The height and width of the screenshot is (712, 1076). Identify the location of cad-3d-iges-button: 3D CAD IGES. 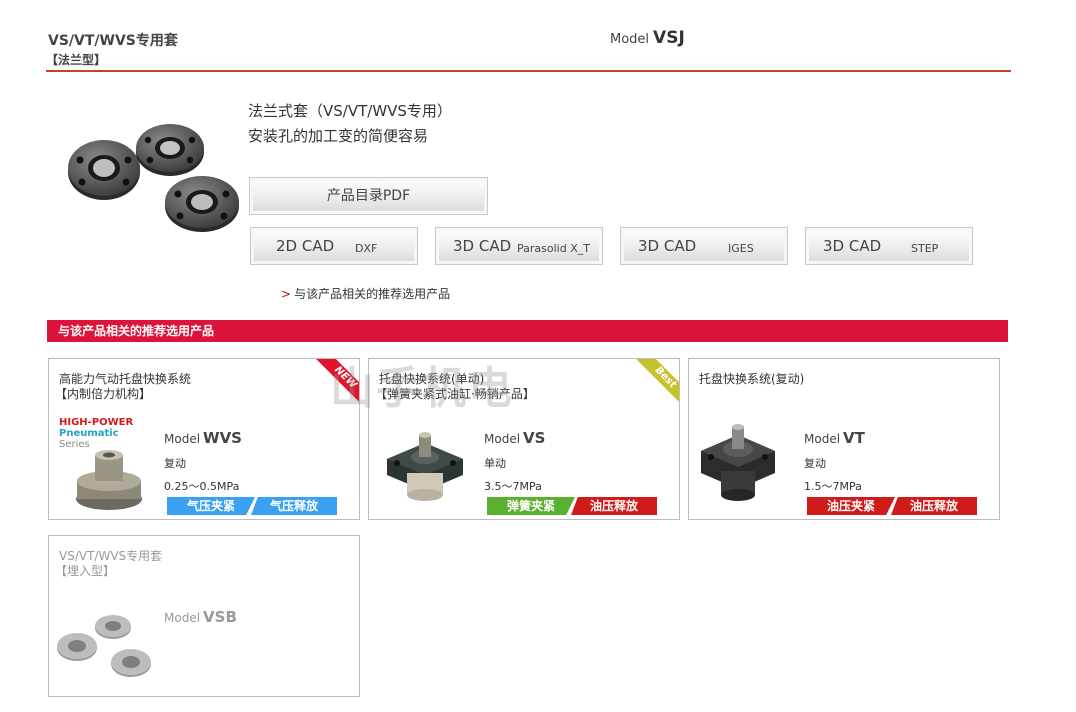
(704, 246).